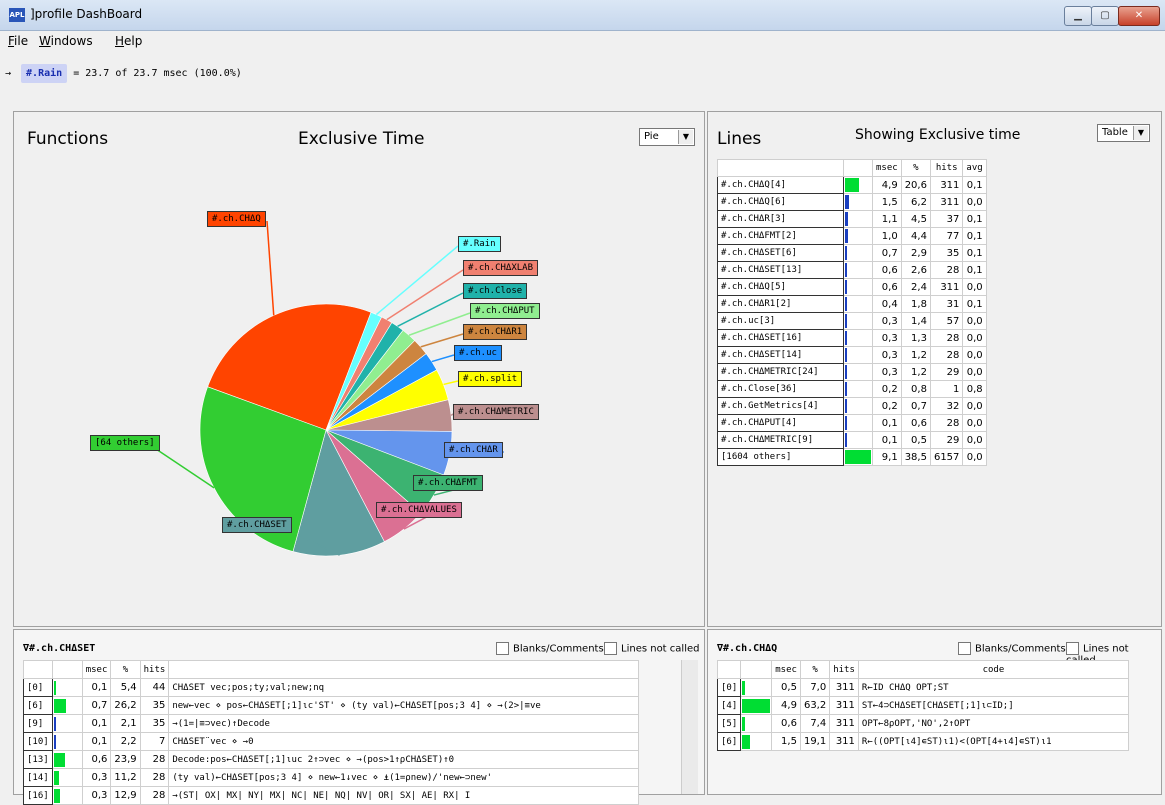  Describe the element at coordinates (66, 41) in the screenshot. I see `menu-windows: Windows` at that location.